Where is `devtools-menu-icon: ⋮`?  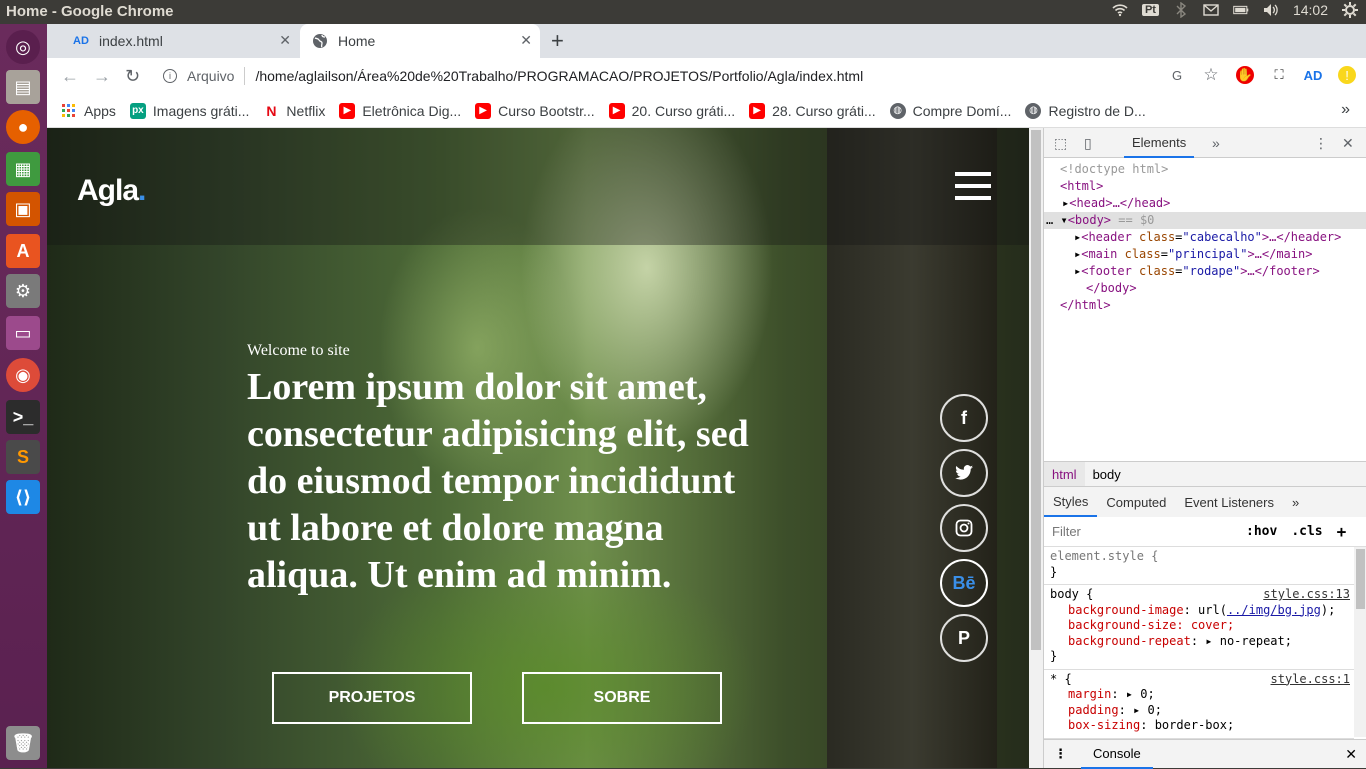
devtools-menu-icon: ⋮ is located at coordinates (1321, 143).